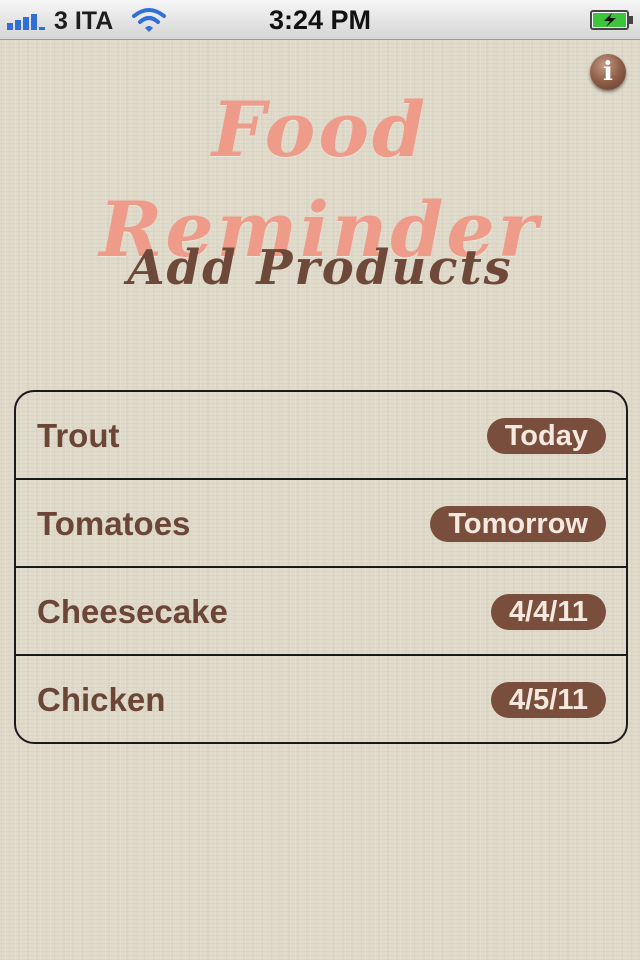 This screenshot has width=640, height=960. I want to click on battery-charging-icon, so click(611, 20).